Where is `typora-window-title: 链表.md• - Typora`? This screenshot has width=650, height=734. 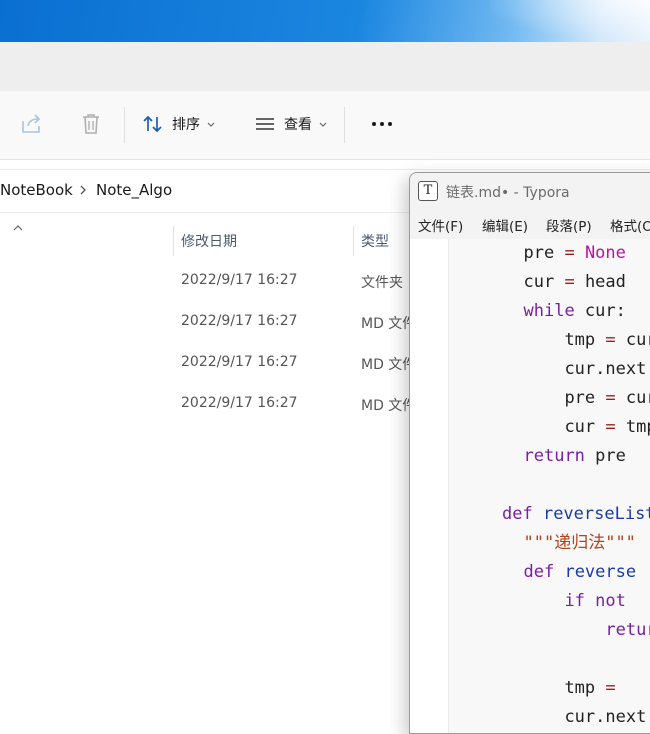 typora-window-title: 链表.md• - Typora is located at coordinates (508, 192).